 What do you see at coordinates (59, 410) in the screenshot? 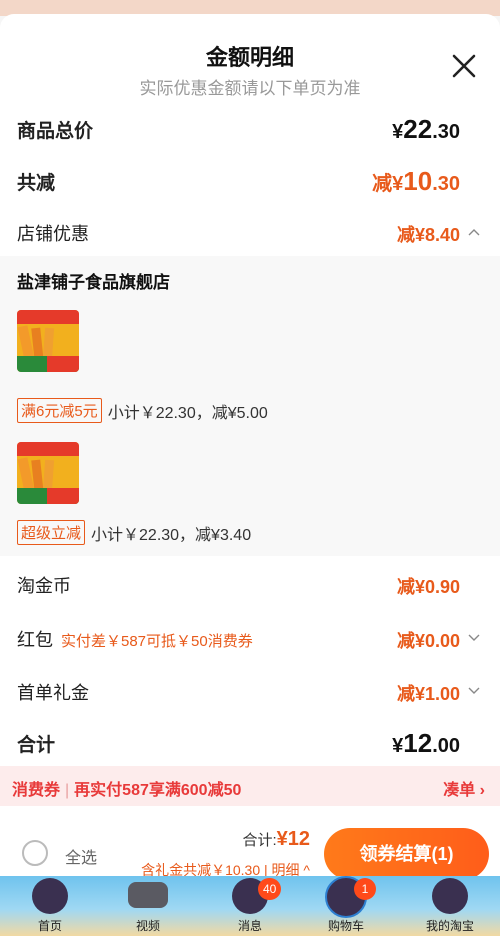
I see `promo-tag: 满6元减5元` at bounding box center [59, 410].